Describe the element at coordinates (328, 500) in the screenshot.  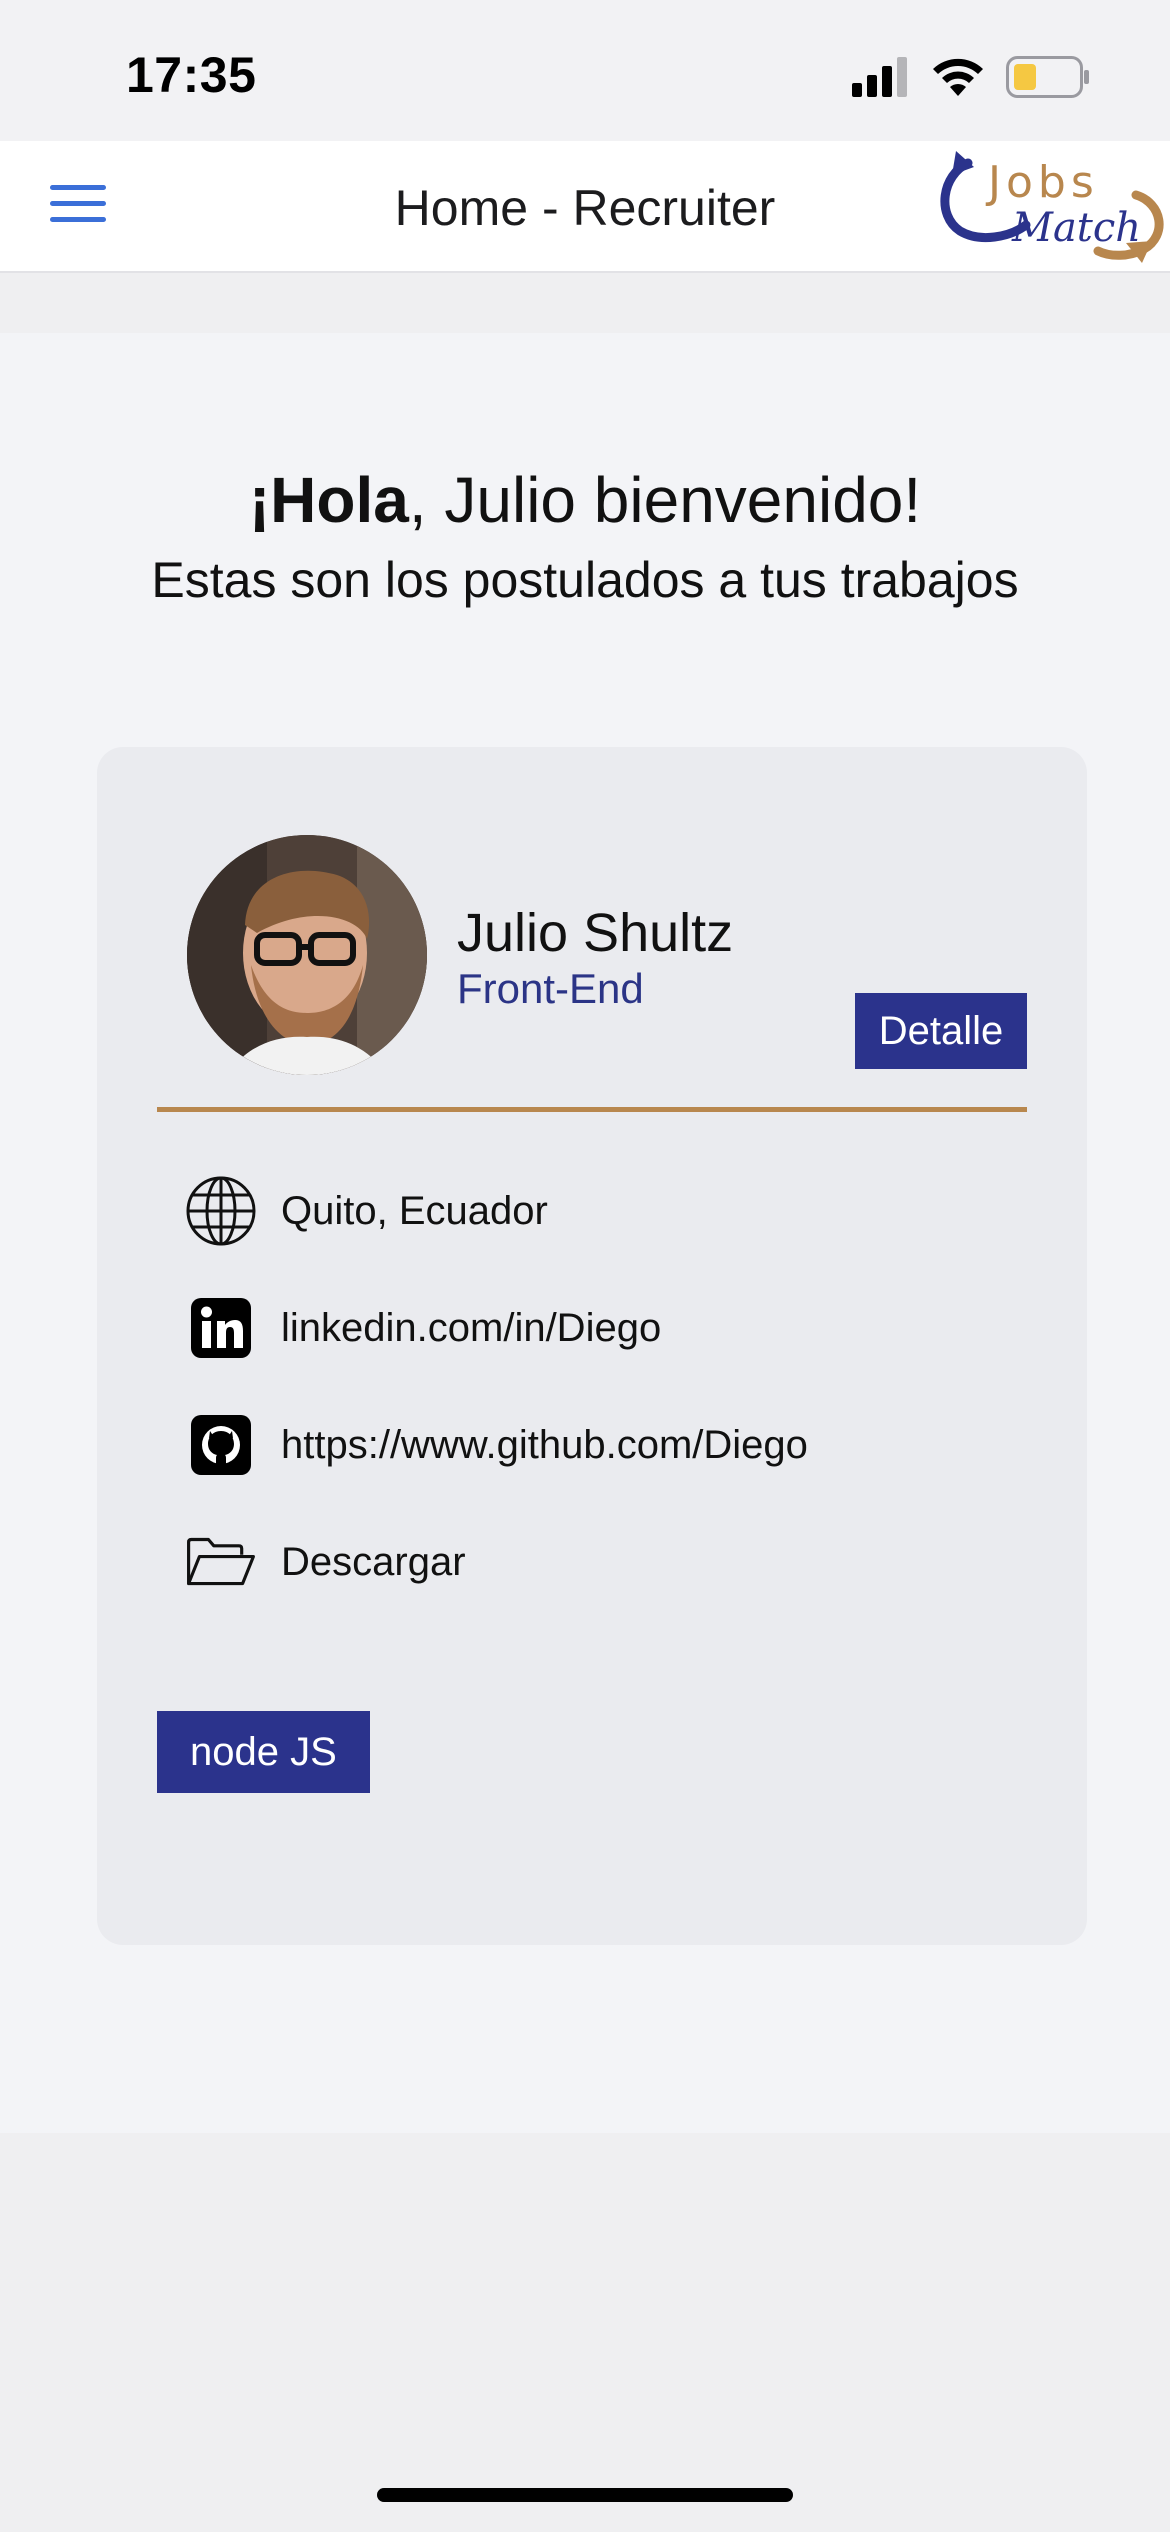
I see `greeting-hello: ¡Hola` at that location.